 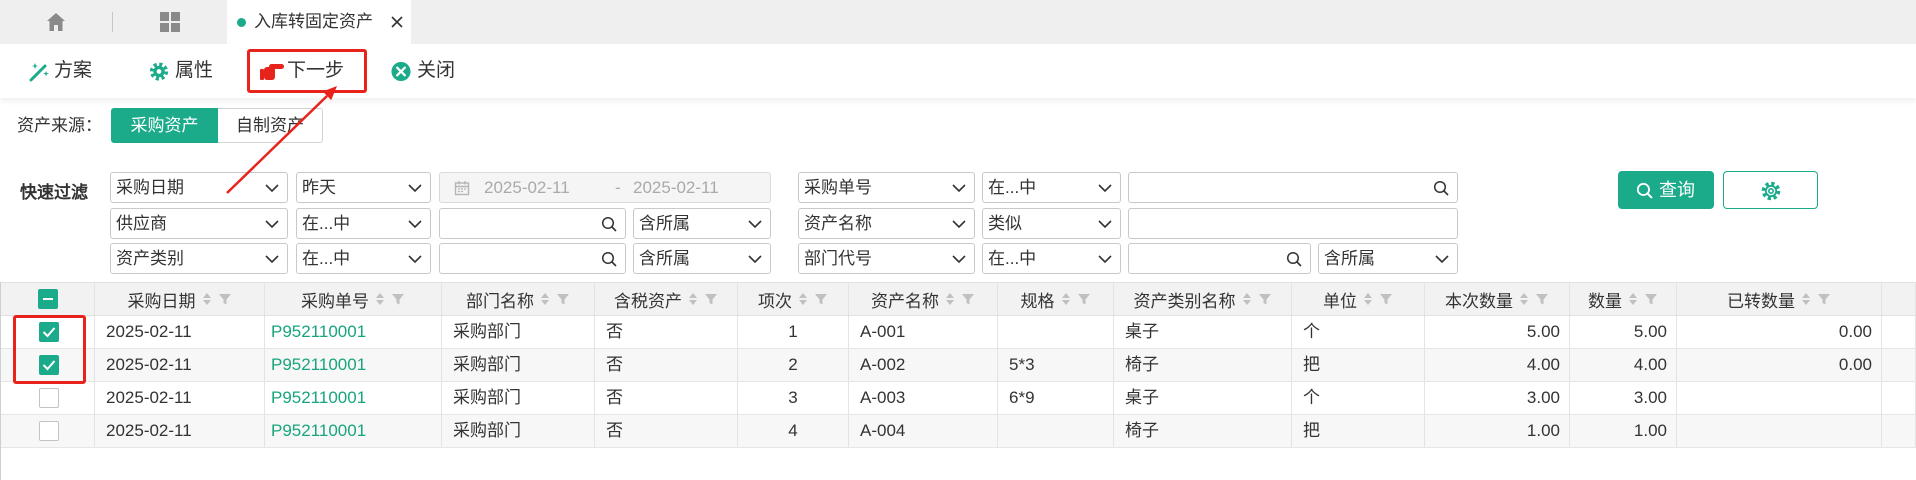 What do you see at coordinates (1184, 301) in the screenshot?
I see `header-label: 资产类别名称` at bounding box center [1184, 301].